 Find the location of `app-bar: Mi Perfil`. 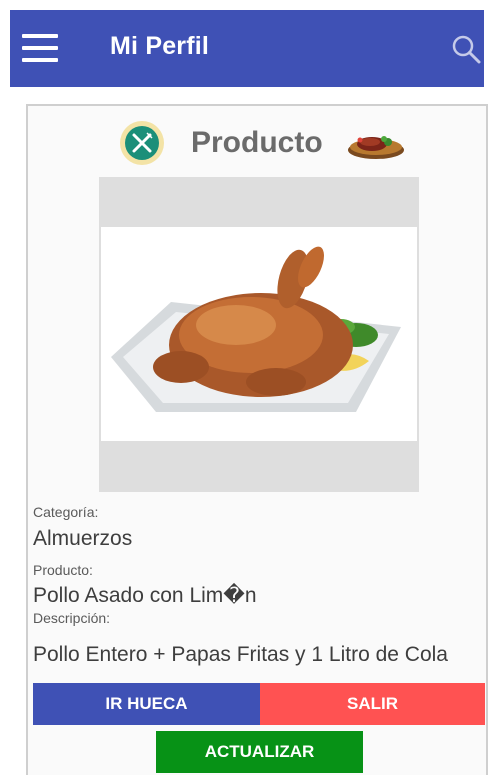

app-bar: Mi Perfil is located at coordinates (247, 48).